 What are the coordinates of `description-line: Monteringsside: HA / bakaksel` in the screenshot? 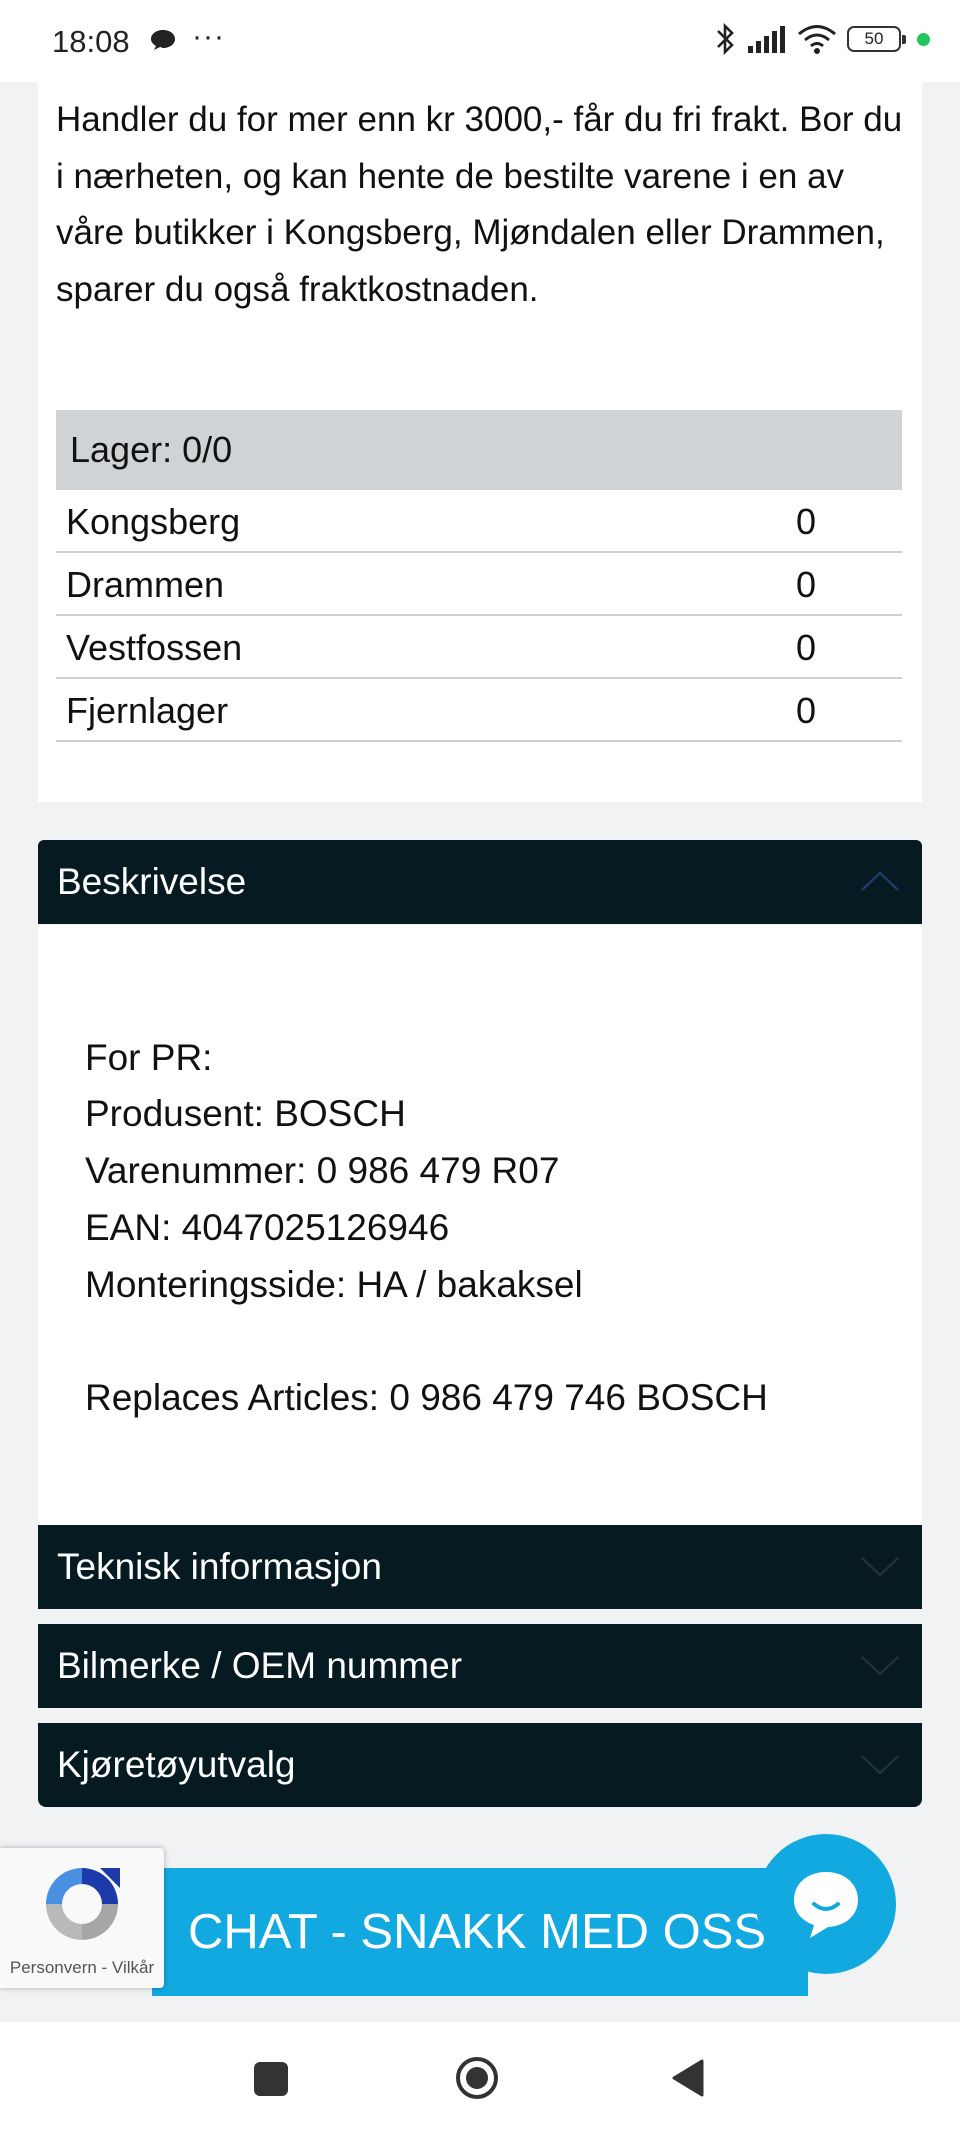 It's located at (334, 1284).